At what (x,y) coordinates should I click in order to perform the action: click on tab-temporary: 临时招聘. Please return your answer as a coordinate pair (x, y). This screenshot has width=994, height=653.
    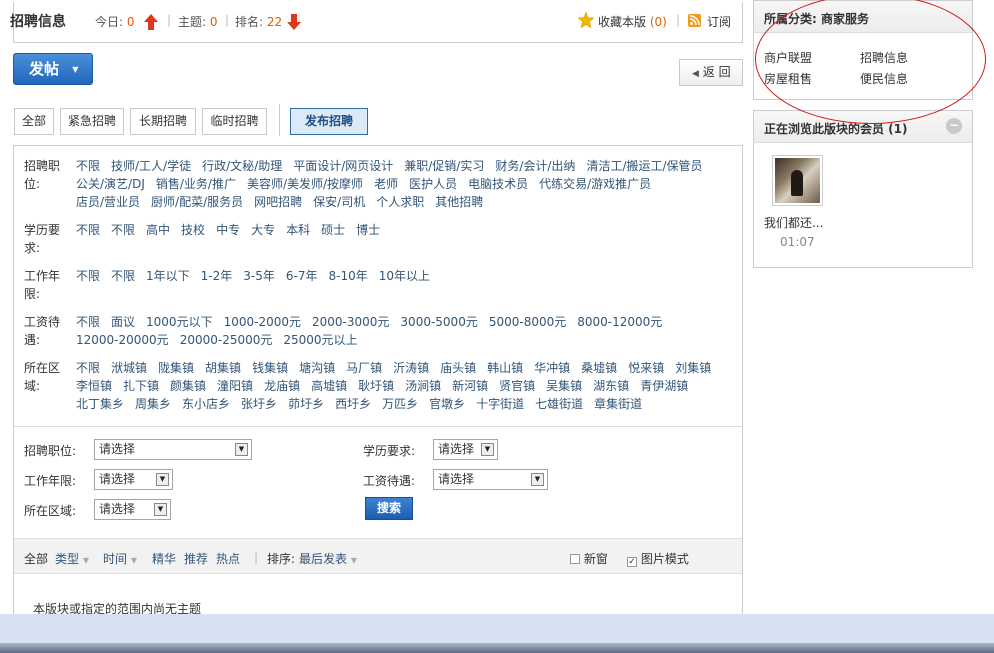
    Looking at the image, I should click on (234, 121).